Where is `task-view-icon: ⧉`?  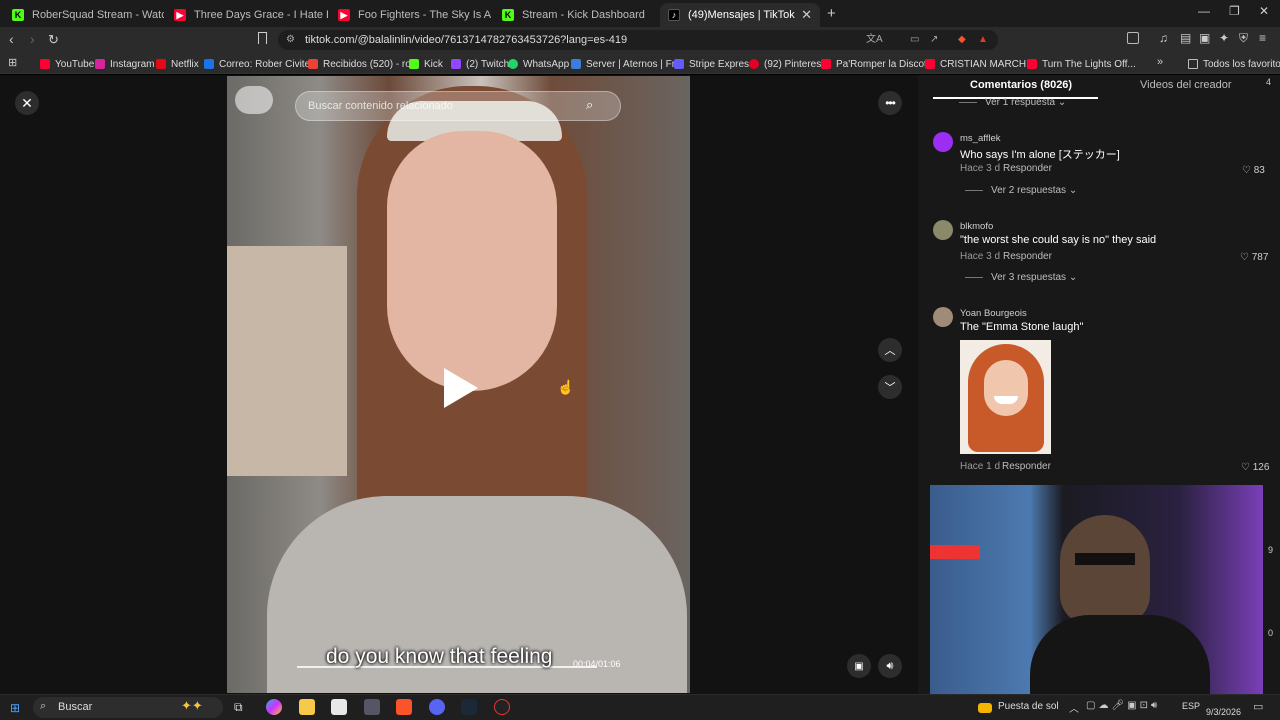 task-view-icon: ⧉ is located at coordinates (238, 707).